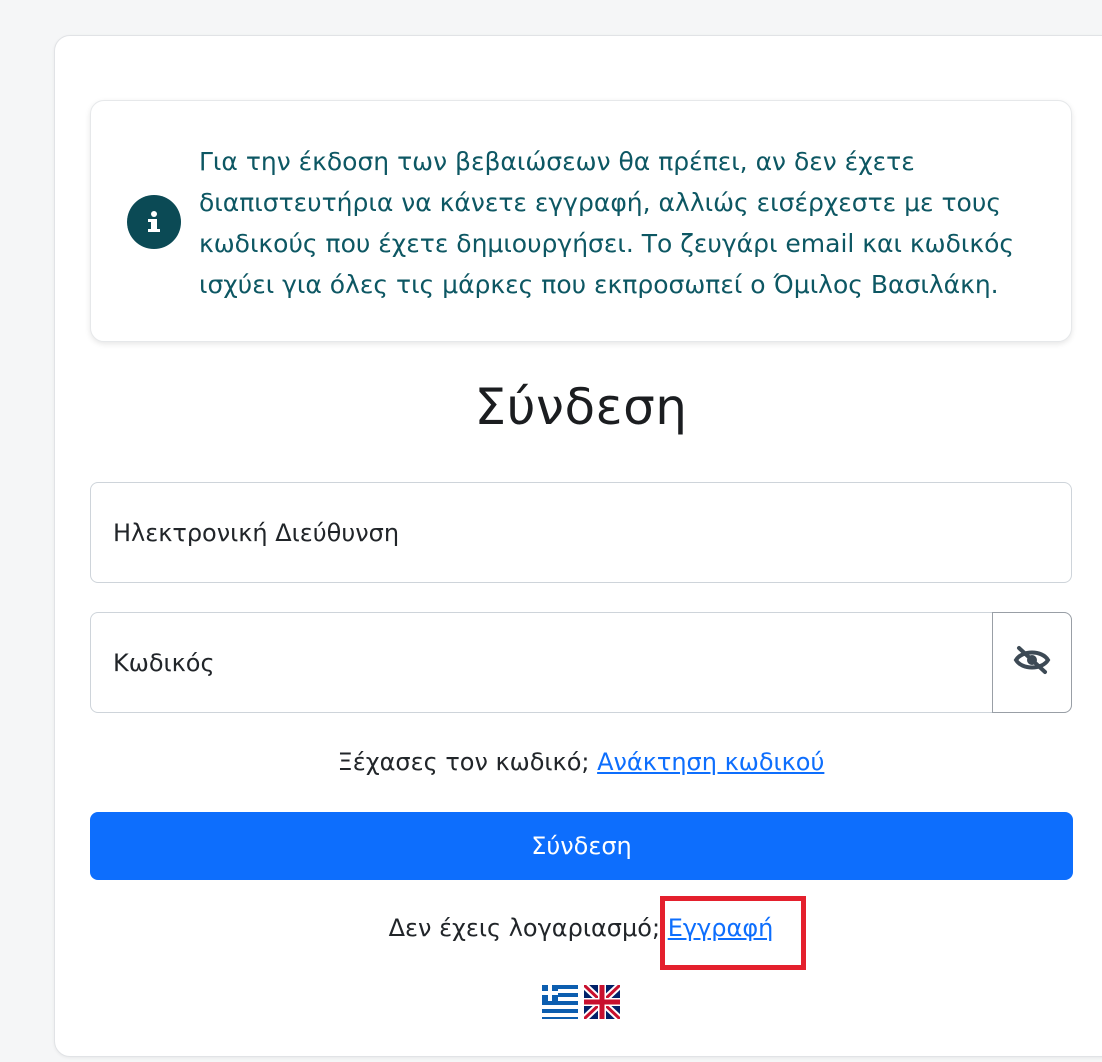 This screenshot has height=1062, width=1102. Describe the element at coordinates (733, 933) in the screenshot. I see `highlight-box` at that location.